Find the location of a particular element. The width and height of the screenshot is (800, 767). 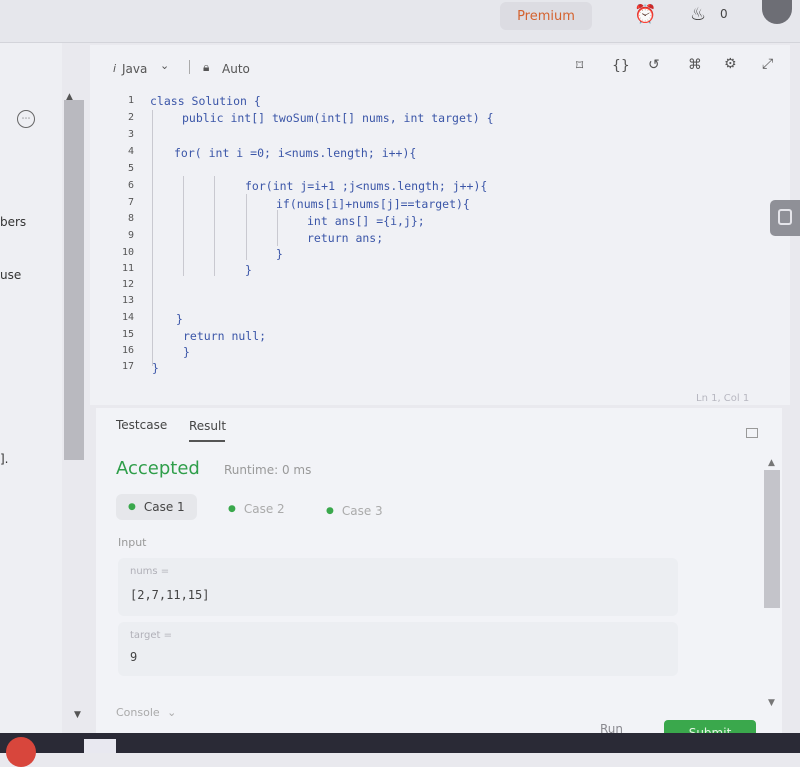

param-value: 9 is located at coordinates (134, 657).